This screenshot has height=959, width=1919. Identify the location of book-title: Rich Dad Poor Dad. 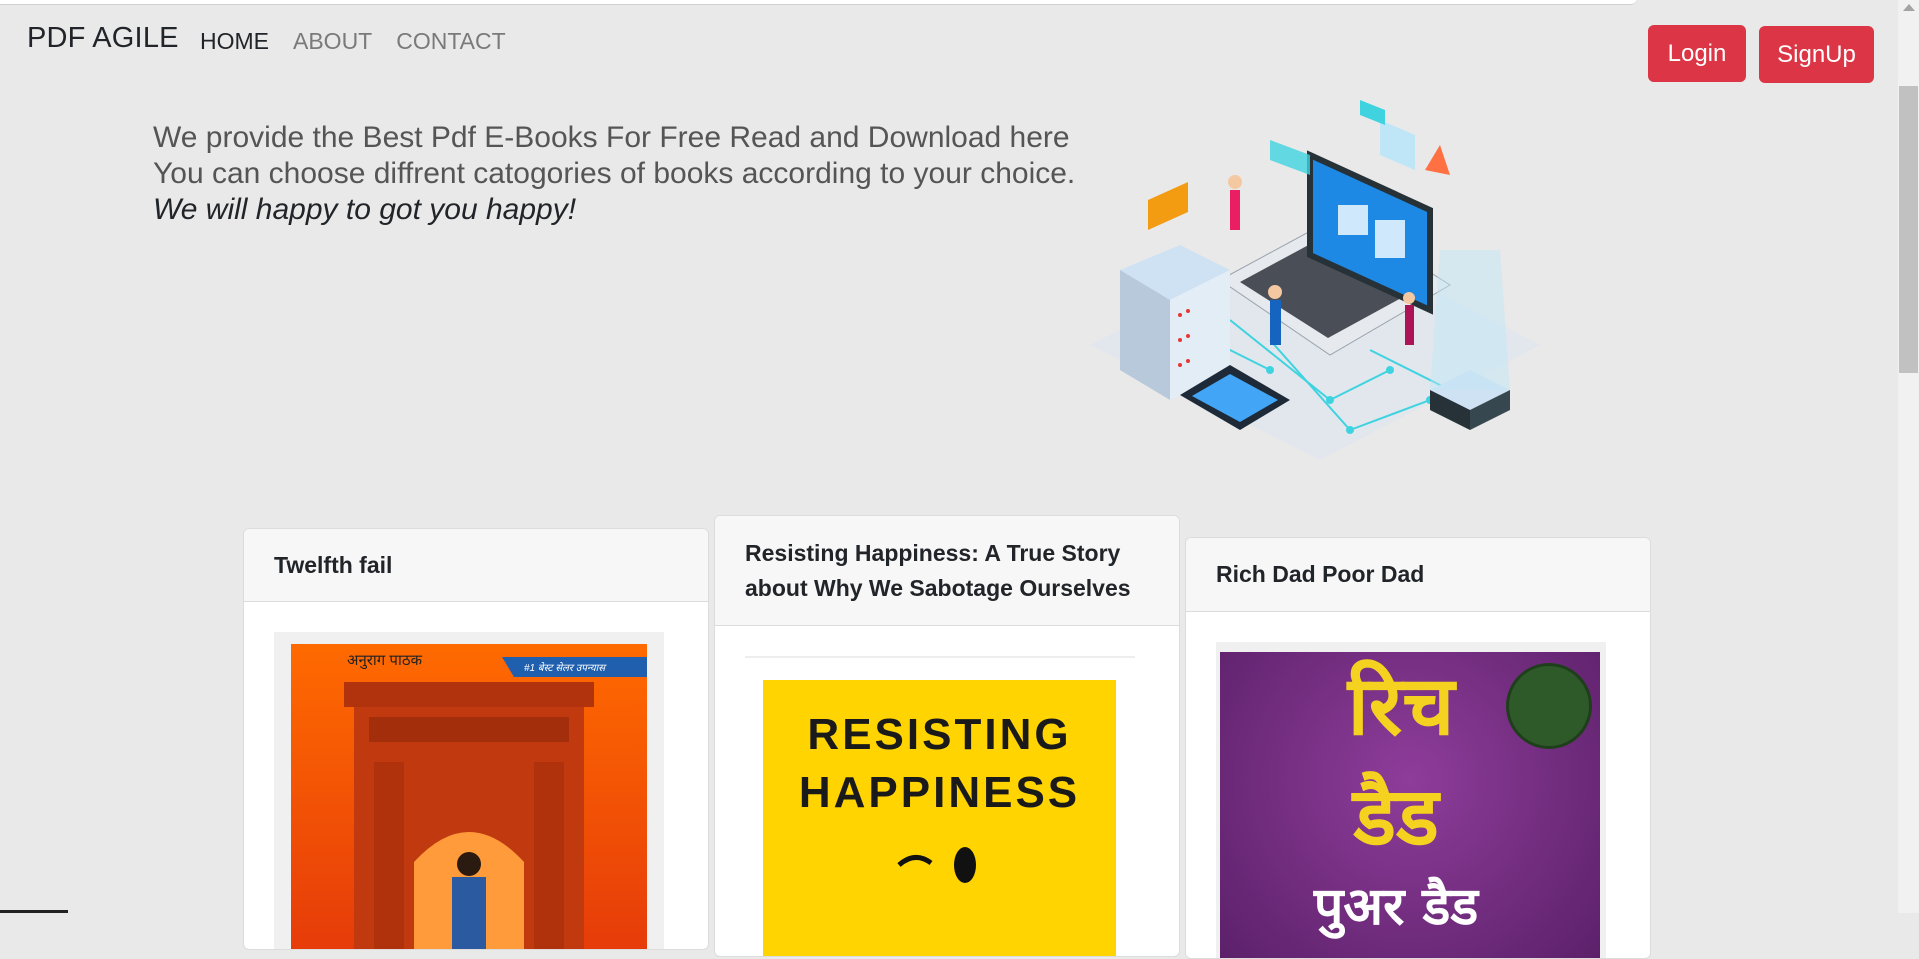
(1418, 575).